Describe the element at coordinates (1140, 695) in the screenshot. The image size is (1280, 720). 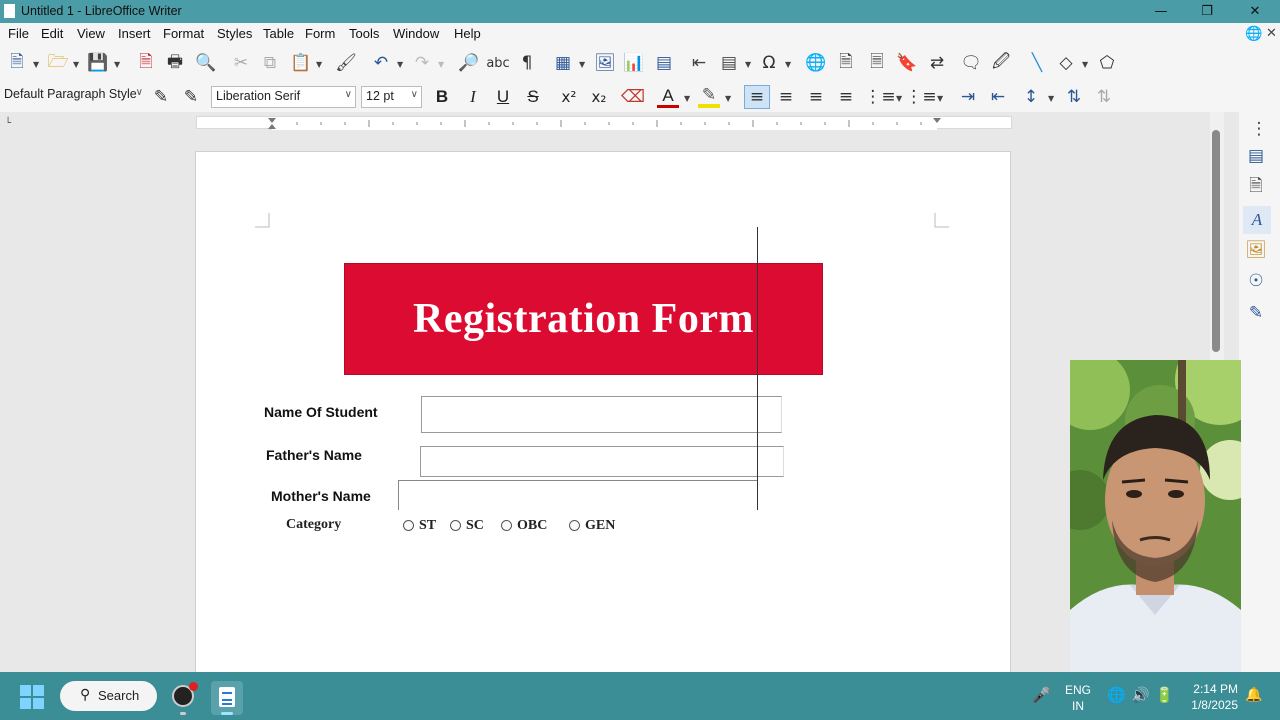
I see `volume-icon: 🔊` at that location.